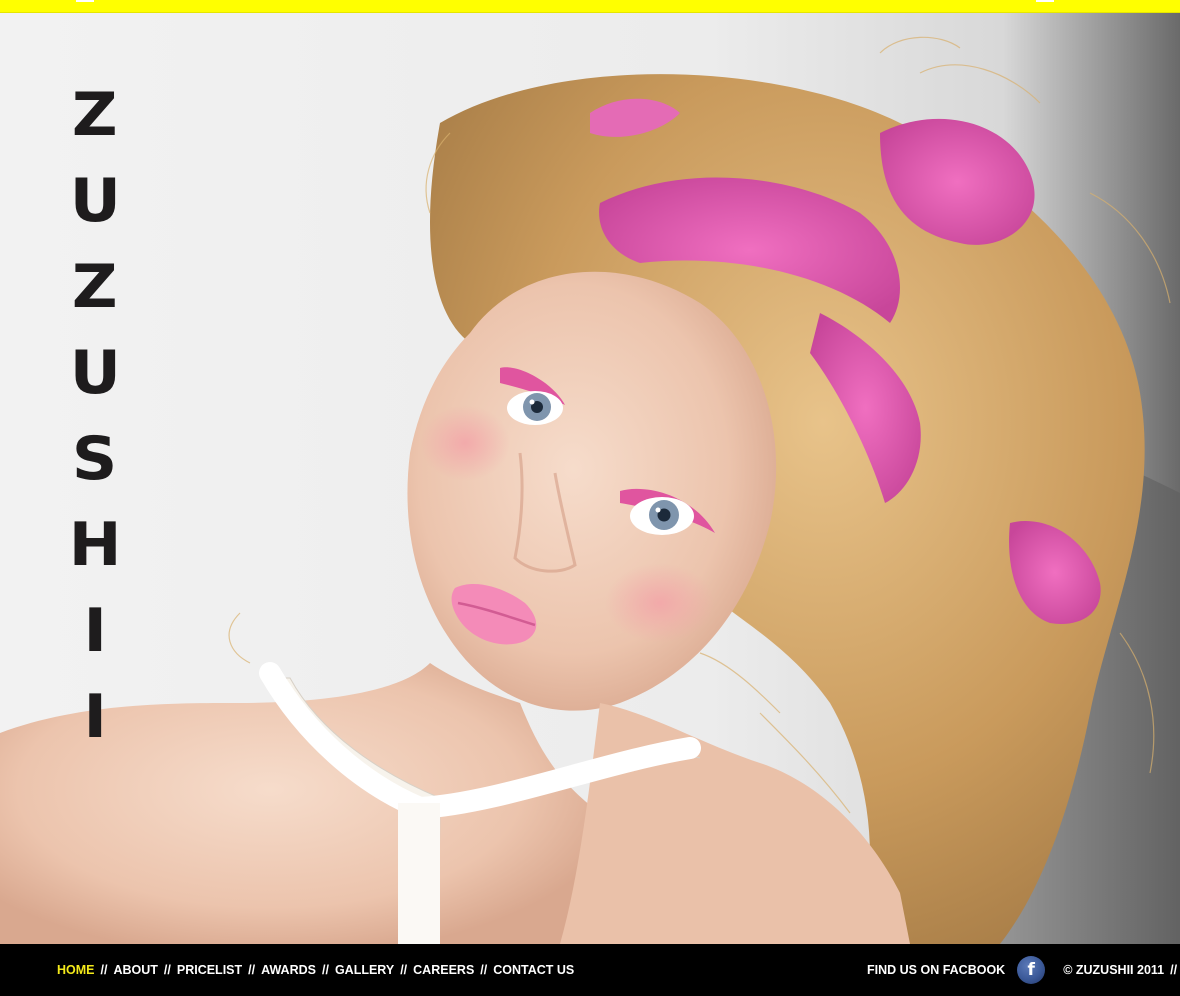 The height and width of the screenshot is (996, 1180). Describe the element at coordinates (590, 6) in the screenshot. I see `top-accent-bar` at that location.